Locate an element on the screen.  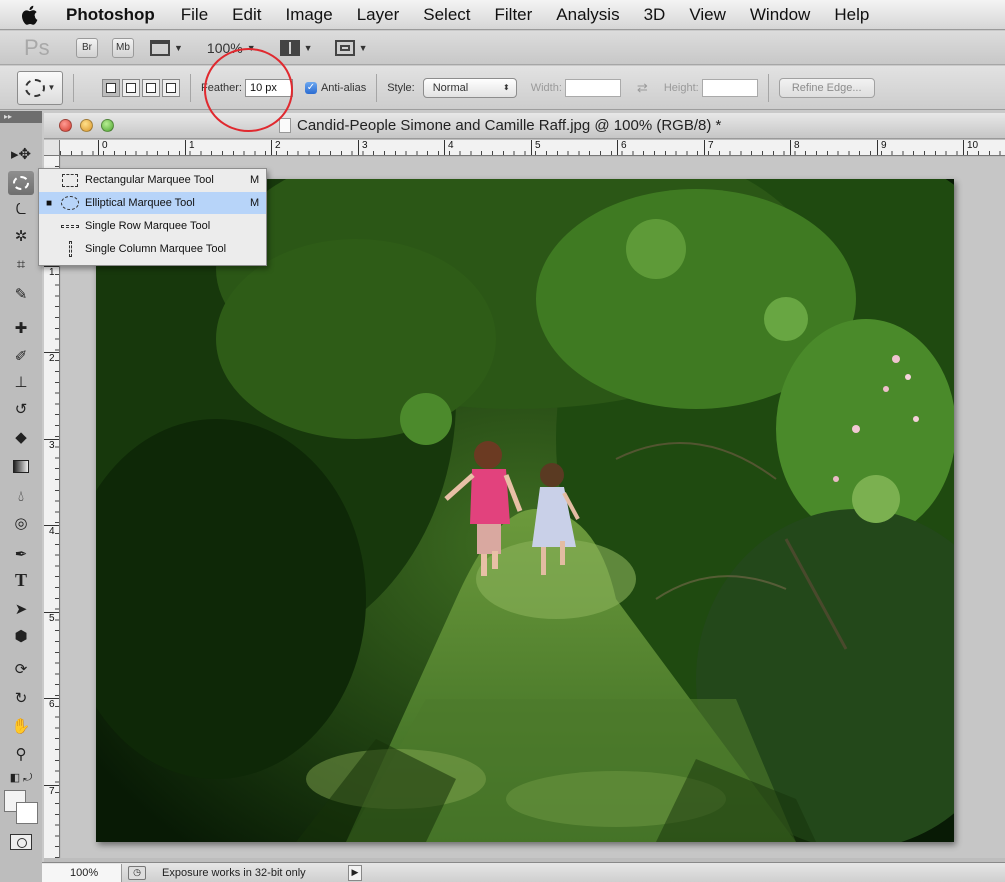
bridge-label: Br is located at coordinates (87, 47).